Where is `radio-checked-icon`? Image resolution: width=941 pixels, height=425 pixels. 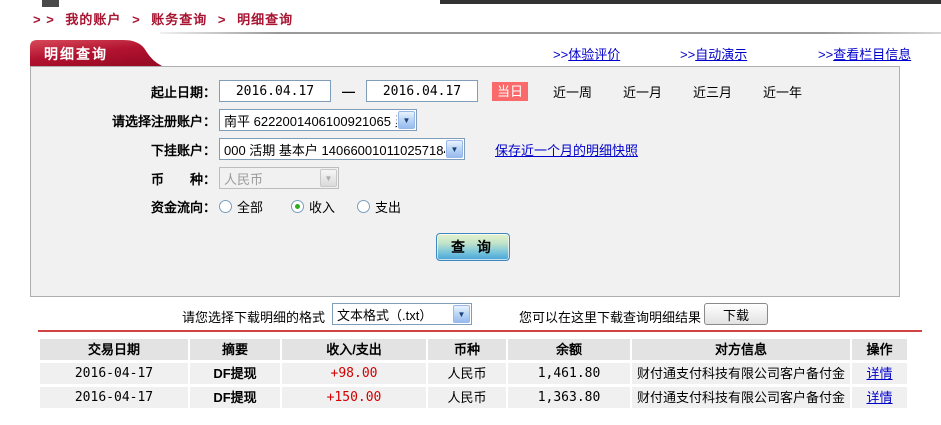 radio-checked-icon is located at coordinates (298, 206).